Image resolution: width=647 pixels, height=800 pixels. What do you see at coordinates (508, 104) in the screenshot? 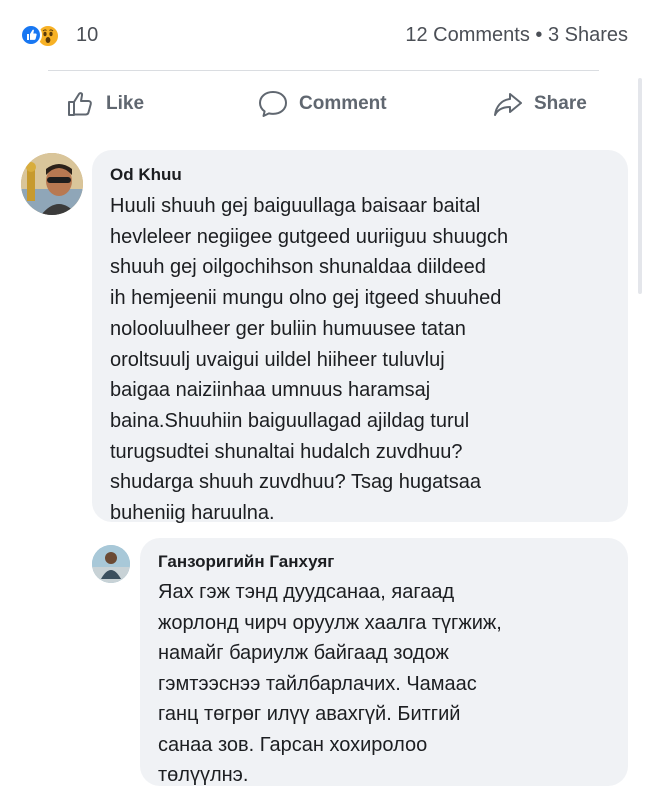
I see `share-icon` at bounding box center [508, 104].